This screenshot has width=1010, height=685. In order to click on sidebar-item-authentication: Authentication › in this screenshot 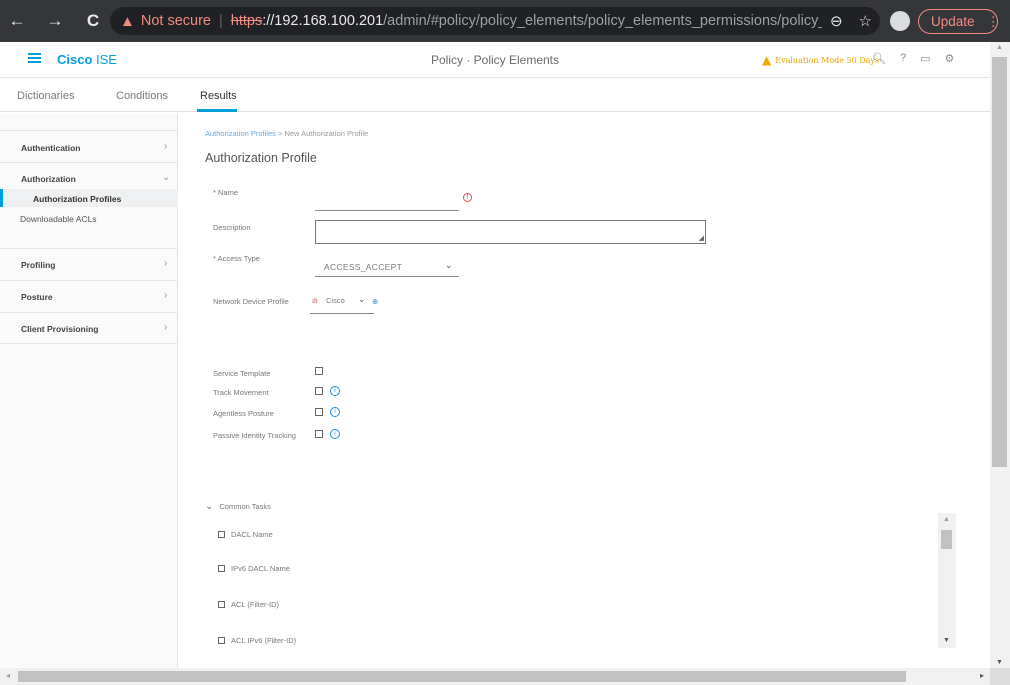, I will do `click(89, 146)`.